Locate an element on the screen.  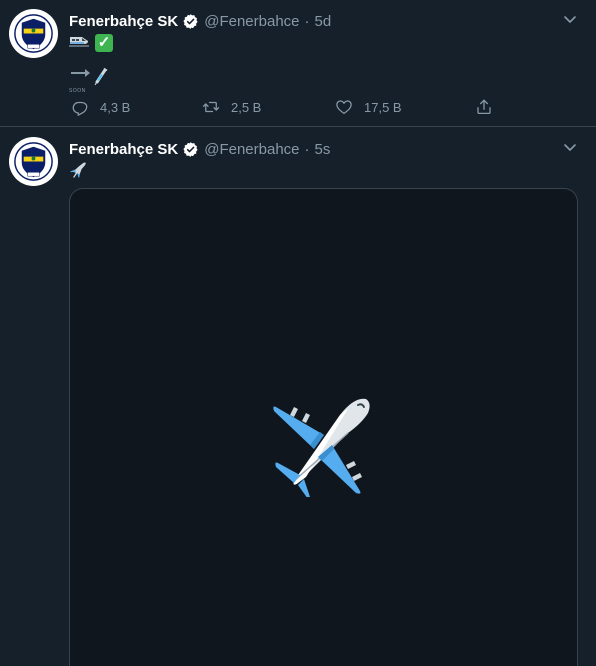
reply-icon is located at coordinates (80, 108).